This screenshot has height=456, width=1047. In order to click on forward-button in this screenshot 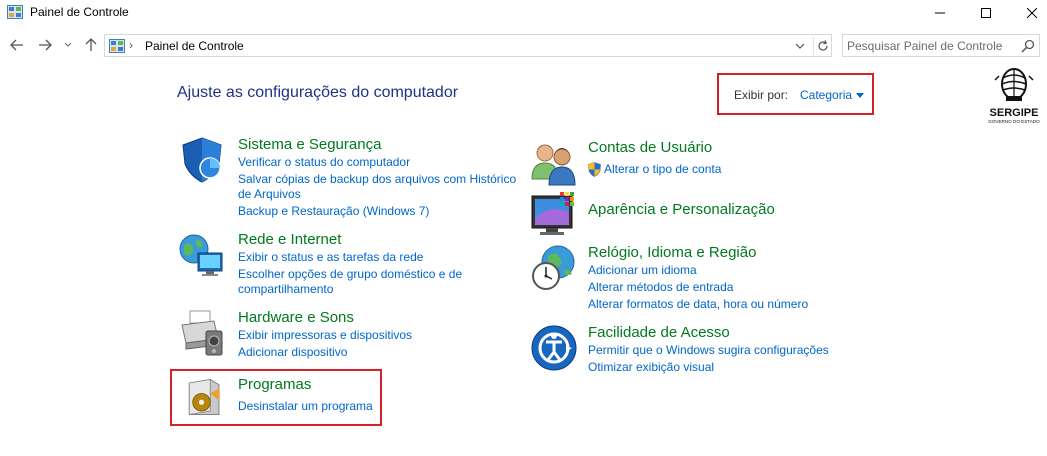, I will do `click(45, 45)`.